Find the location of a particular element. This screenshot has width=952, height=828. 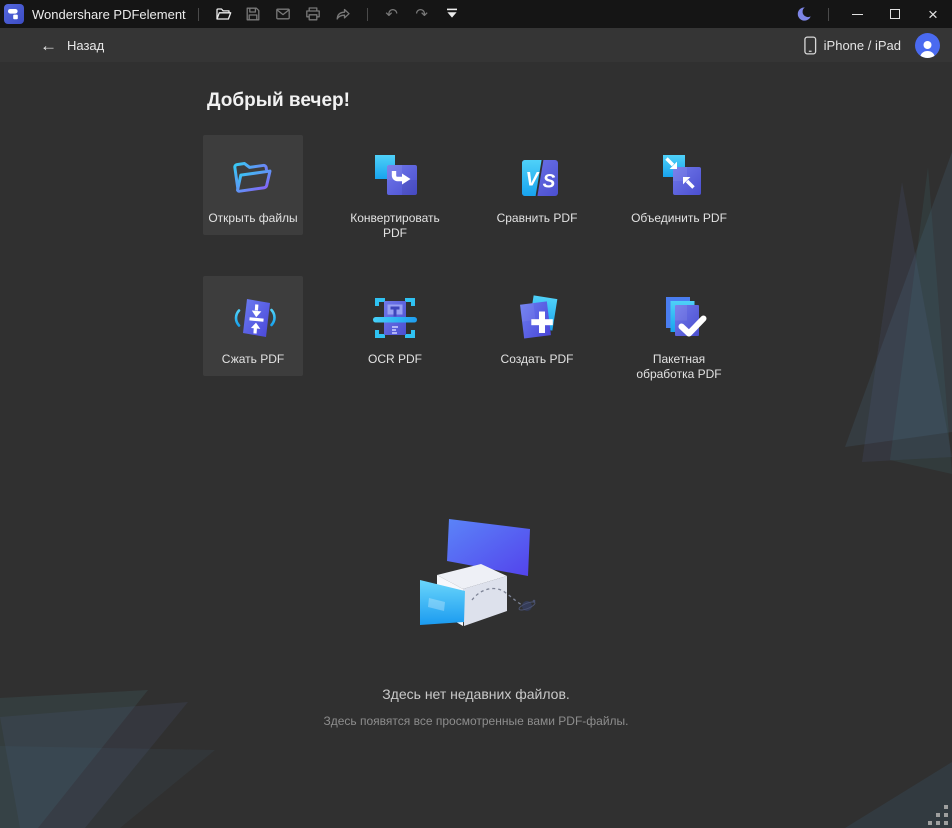

resize-grip is located at coordinates (938, 815).